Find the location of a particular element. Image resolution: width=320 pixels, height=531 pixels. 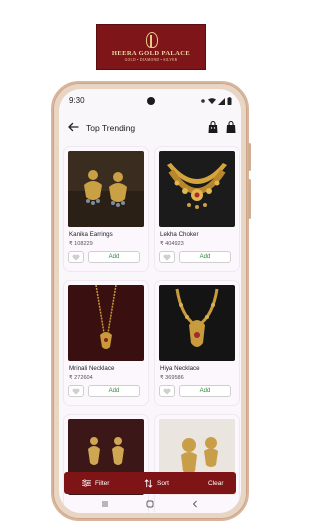

product-image-kanika-earrings is located at coordinates (106, 189).